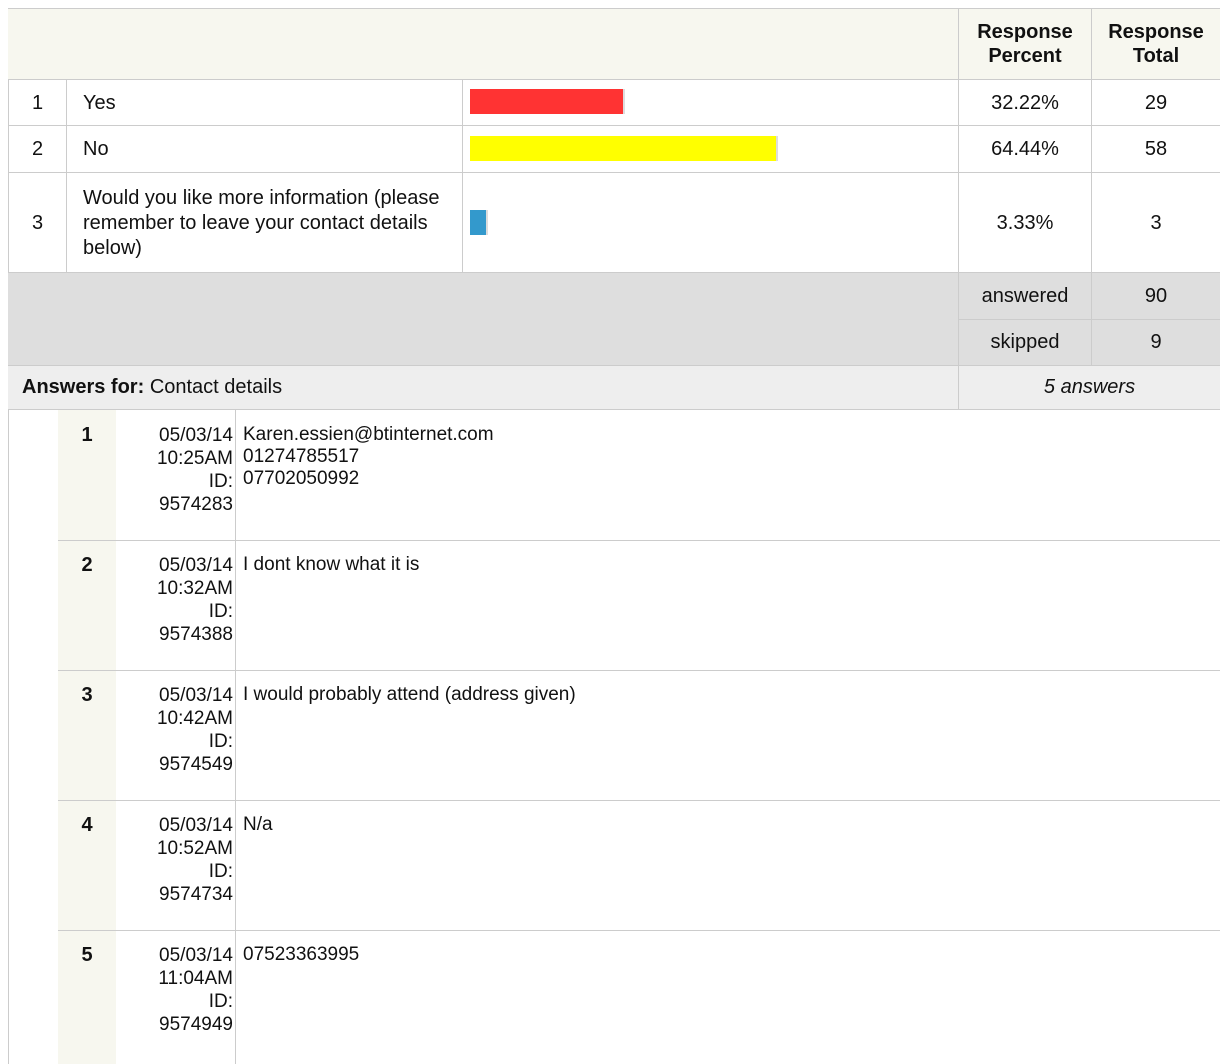 The width and height of the screenshot is (1220, 1064). What do you see at coordinates (462, 176) in the screenshot?
I see `col-divider` at bounding box center [462, 176].